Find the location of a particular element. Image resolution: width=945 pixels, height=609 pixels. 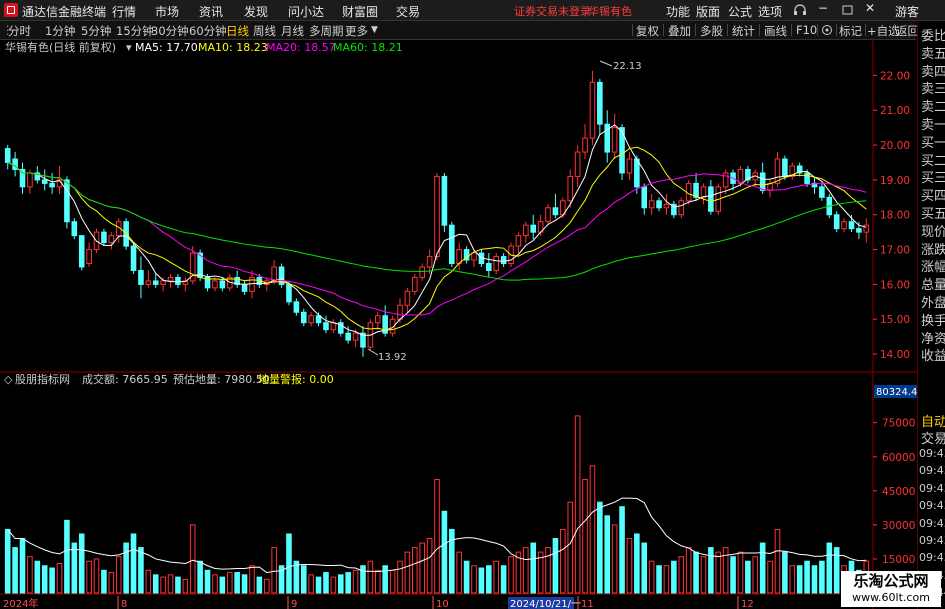

menu-options: 选项 is located at coordinates (770, 11).